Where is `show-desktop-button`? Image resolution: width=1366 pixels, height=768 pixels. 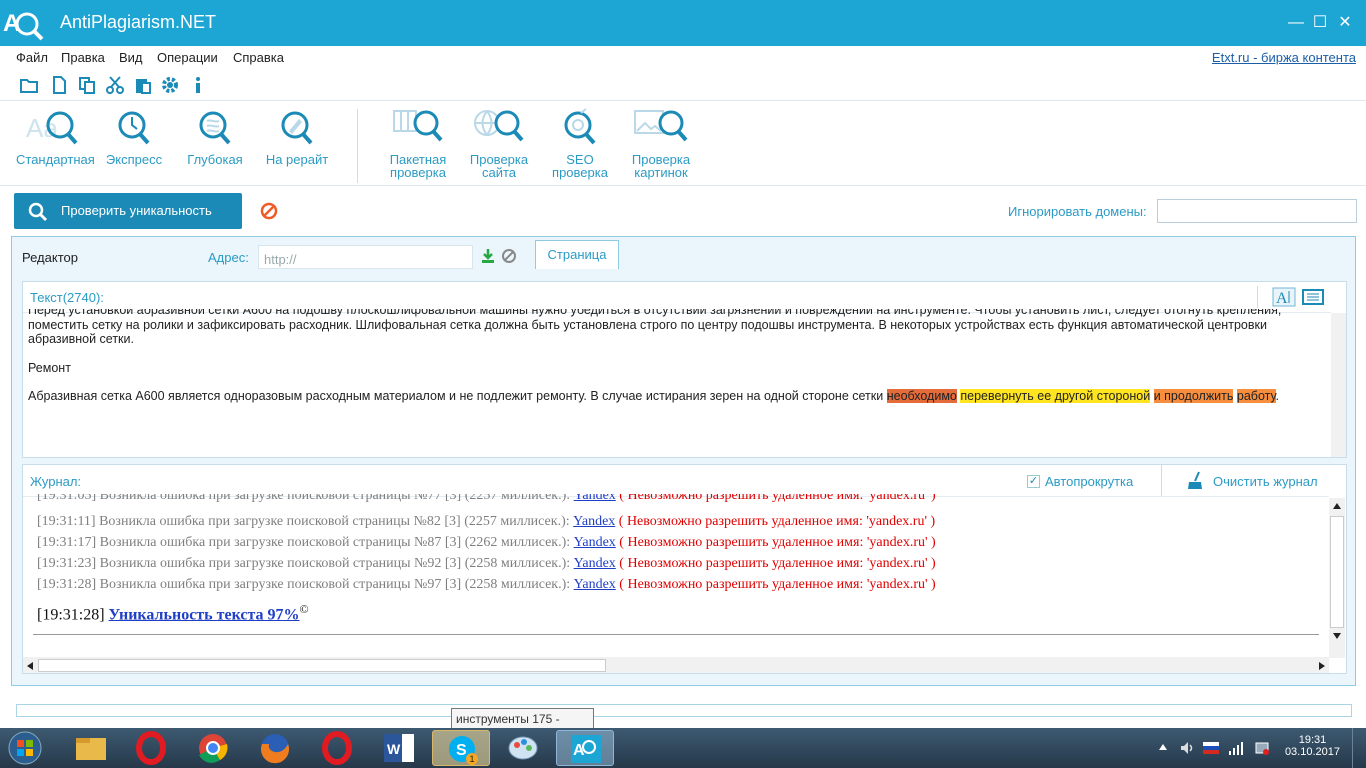
show-desktop-button is located at coordinates (1359, 748).